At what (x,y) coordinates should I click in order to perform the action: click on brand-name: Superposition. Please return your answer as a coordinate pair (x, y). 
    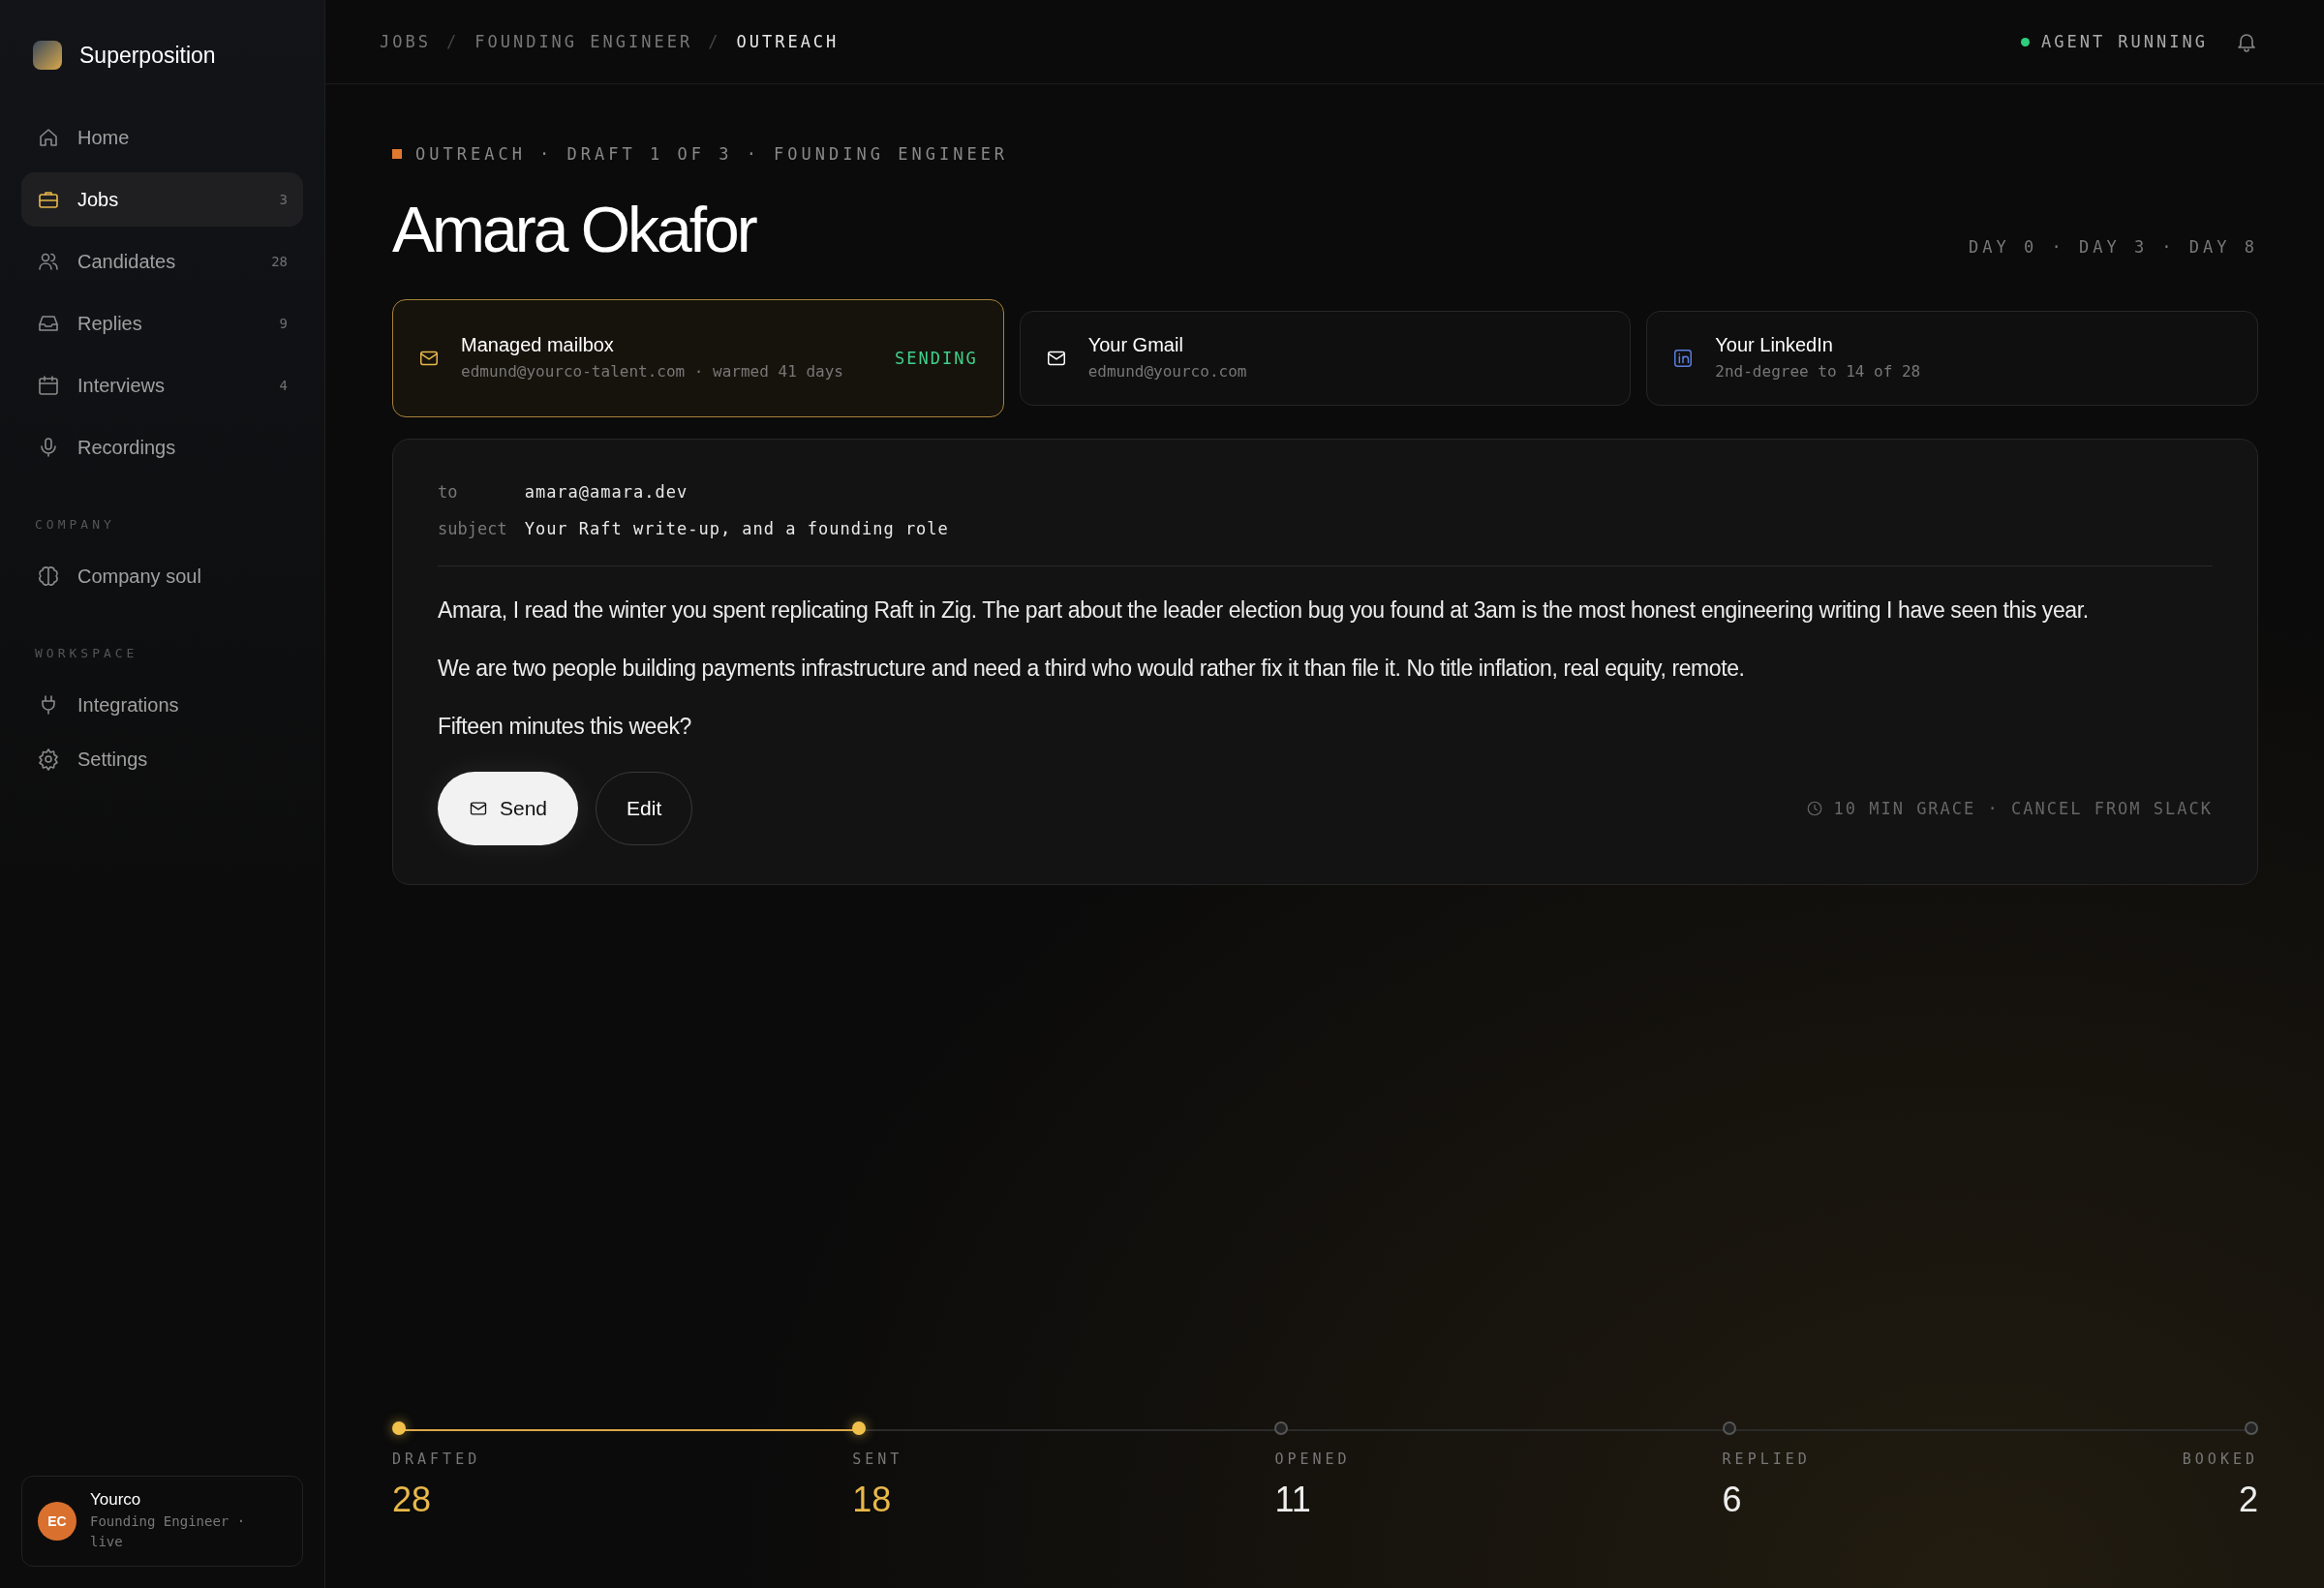
    Looking at the image, I should click on (148, 55).